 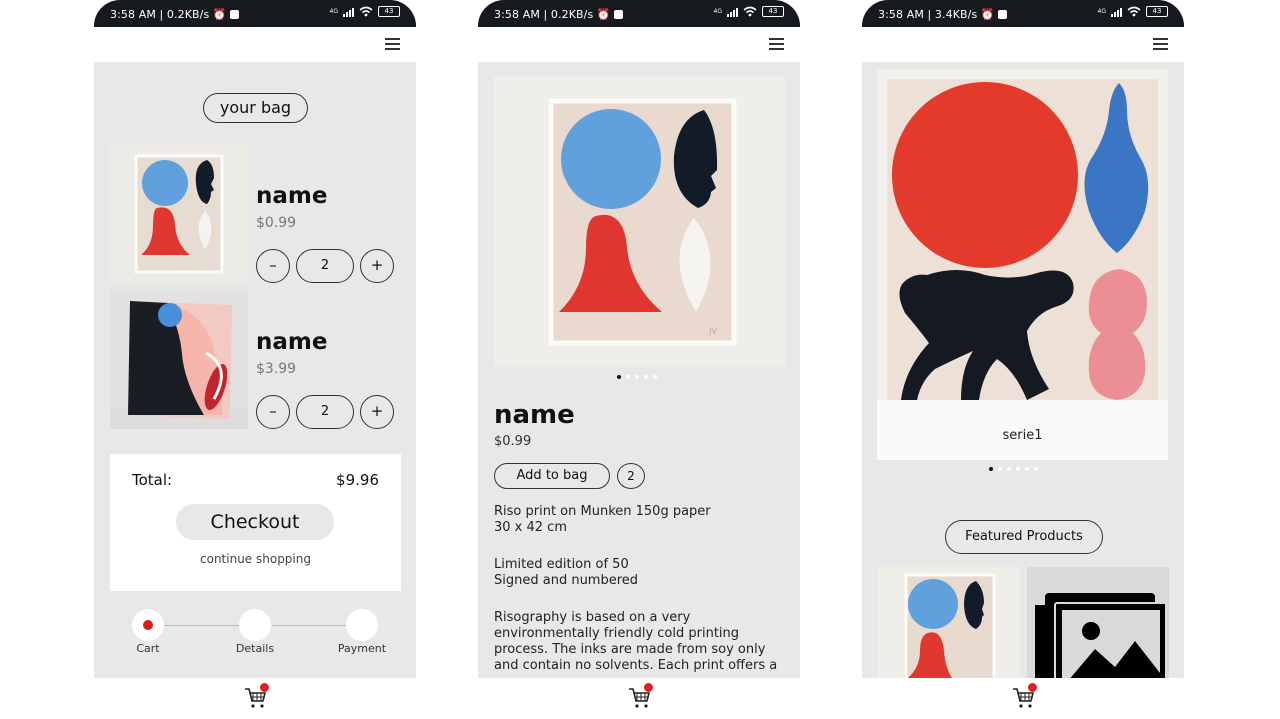 I want to click on product-name: name, so click(x=534, y=415).